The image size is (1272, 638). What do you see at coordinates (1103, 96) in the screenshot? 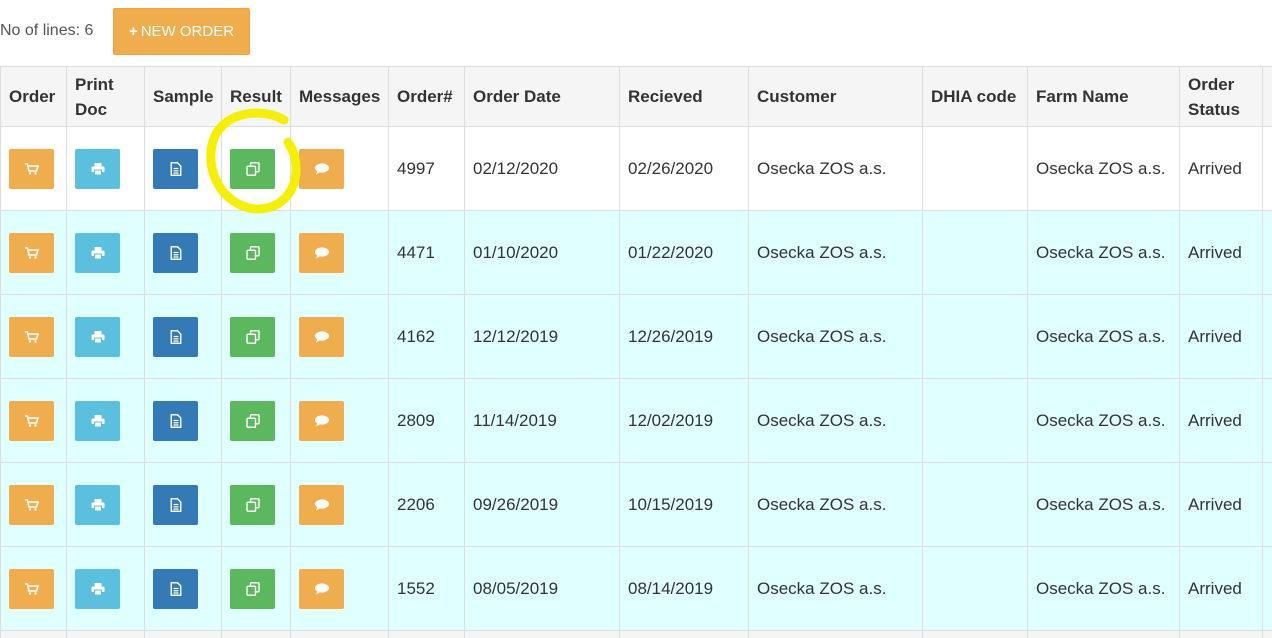
I see `header-farm-name: Farm Name` at bounding box center [1103, 96].